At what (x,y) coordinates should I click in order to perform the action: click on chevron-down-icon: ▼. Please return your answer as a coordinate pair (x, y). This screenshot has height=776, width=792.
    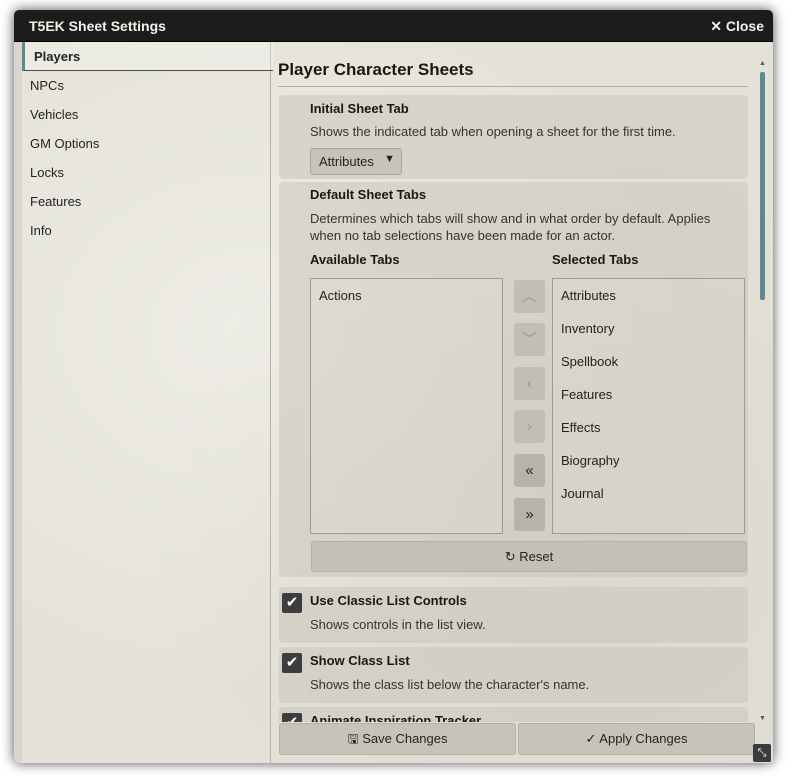
    Looking at the image, I should click on (389, 159).